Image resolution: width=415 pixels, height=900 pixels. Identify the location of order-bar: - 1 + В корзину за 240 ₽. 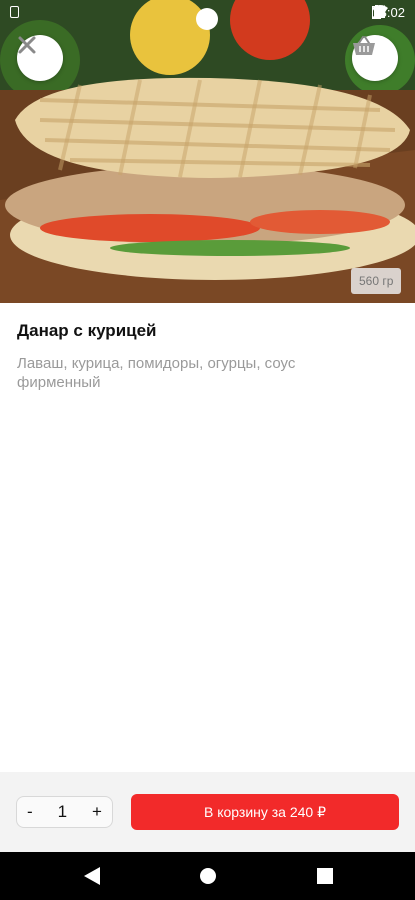
(207, 812).